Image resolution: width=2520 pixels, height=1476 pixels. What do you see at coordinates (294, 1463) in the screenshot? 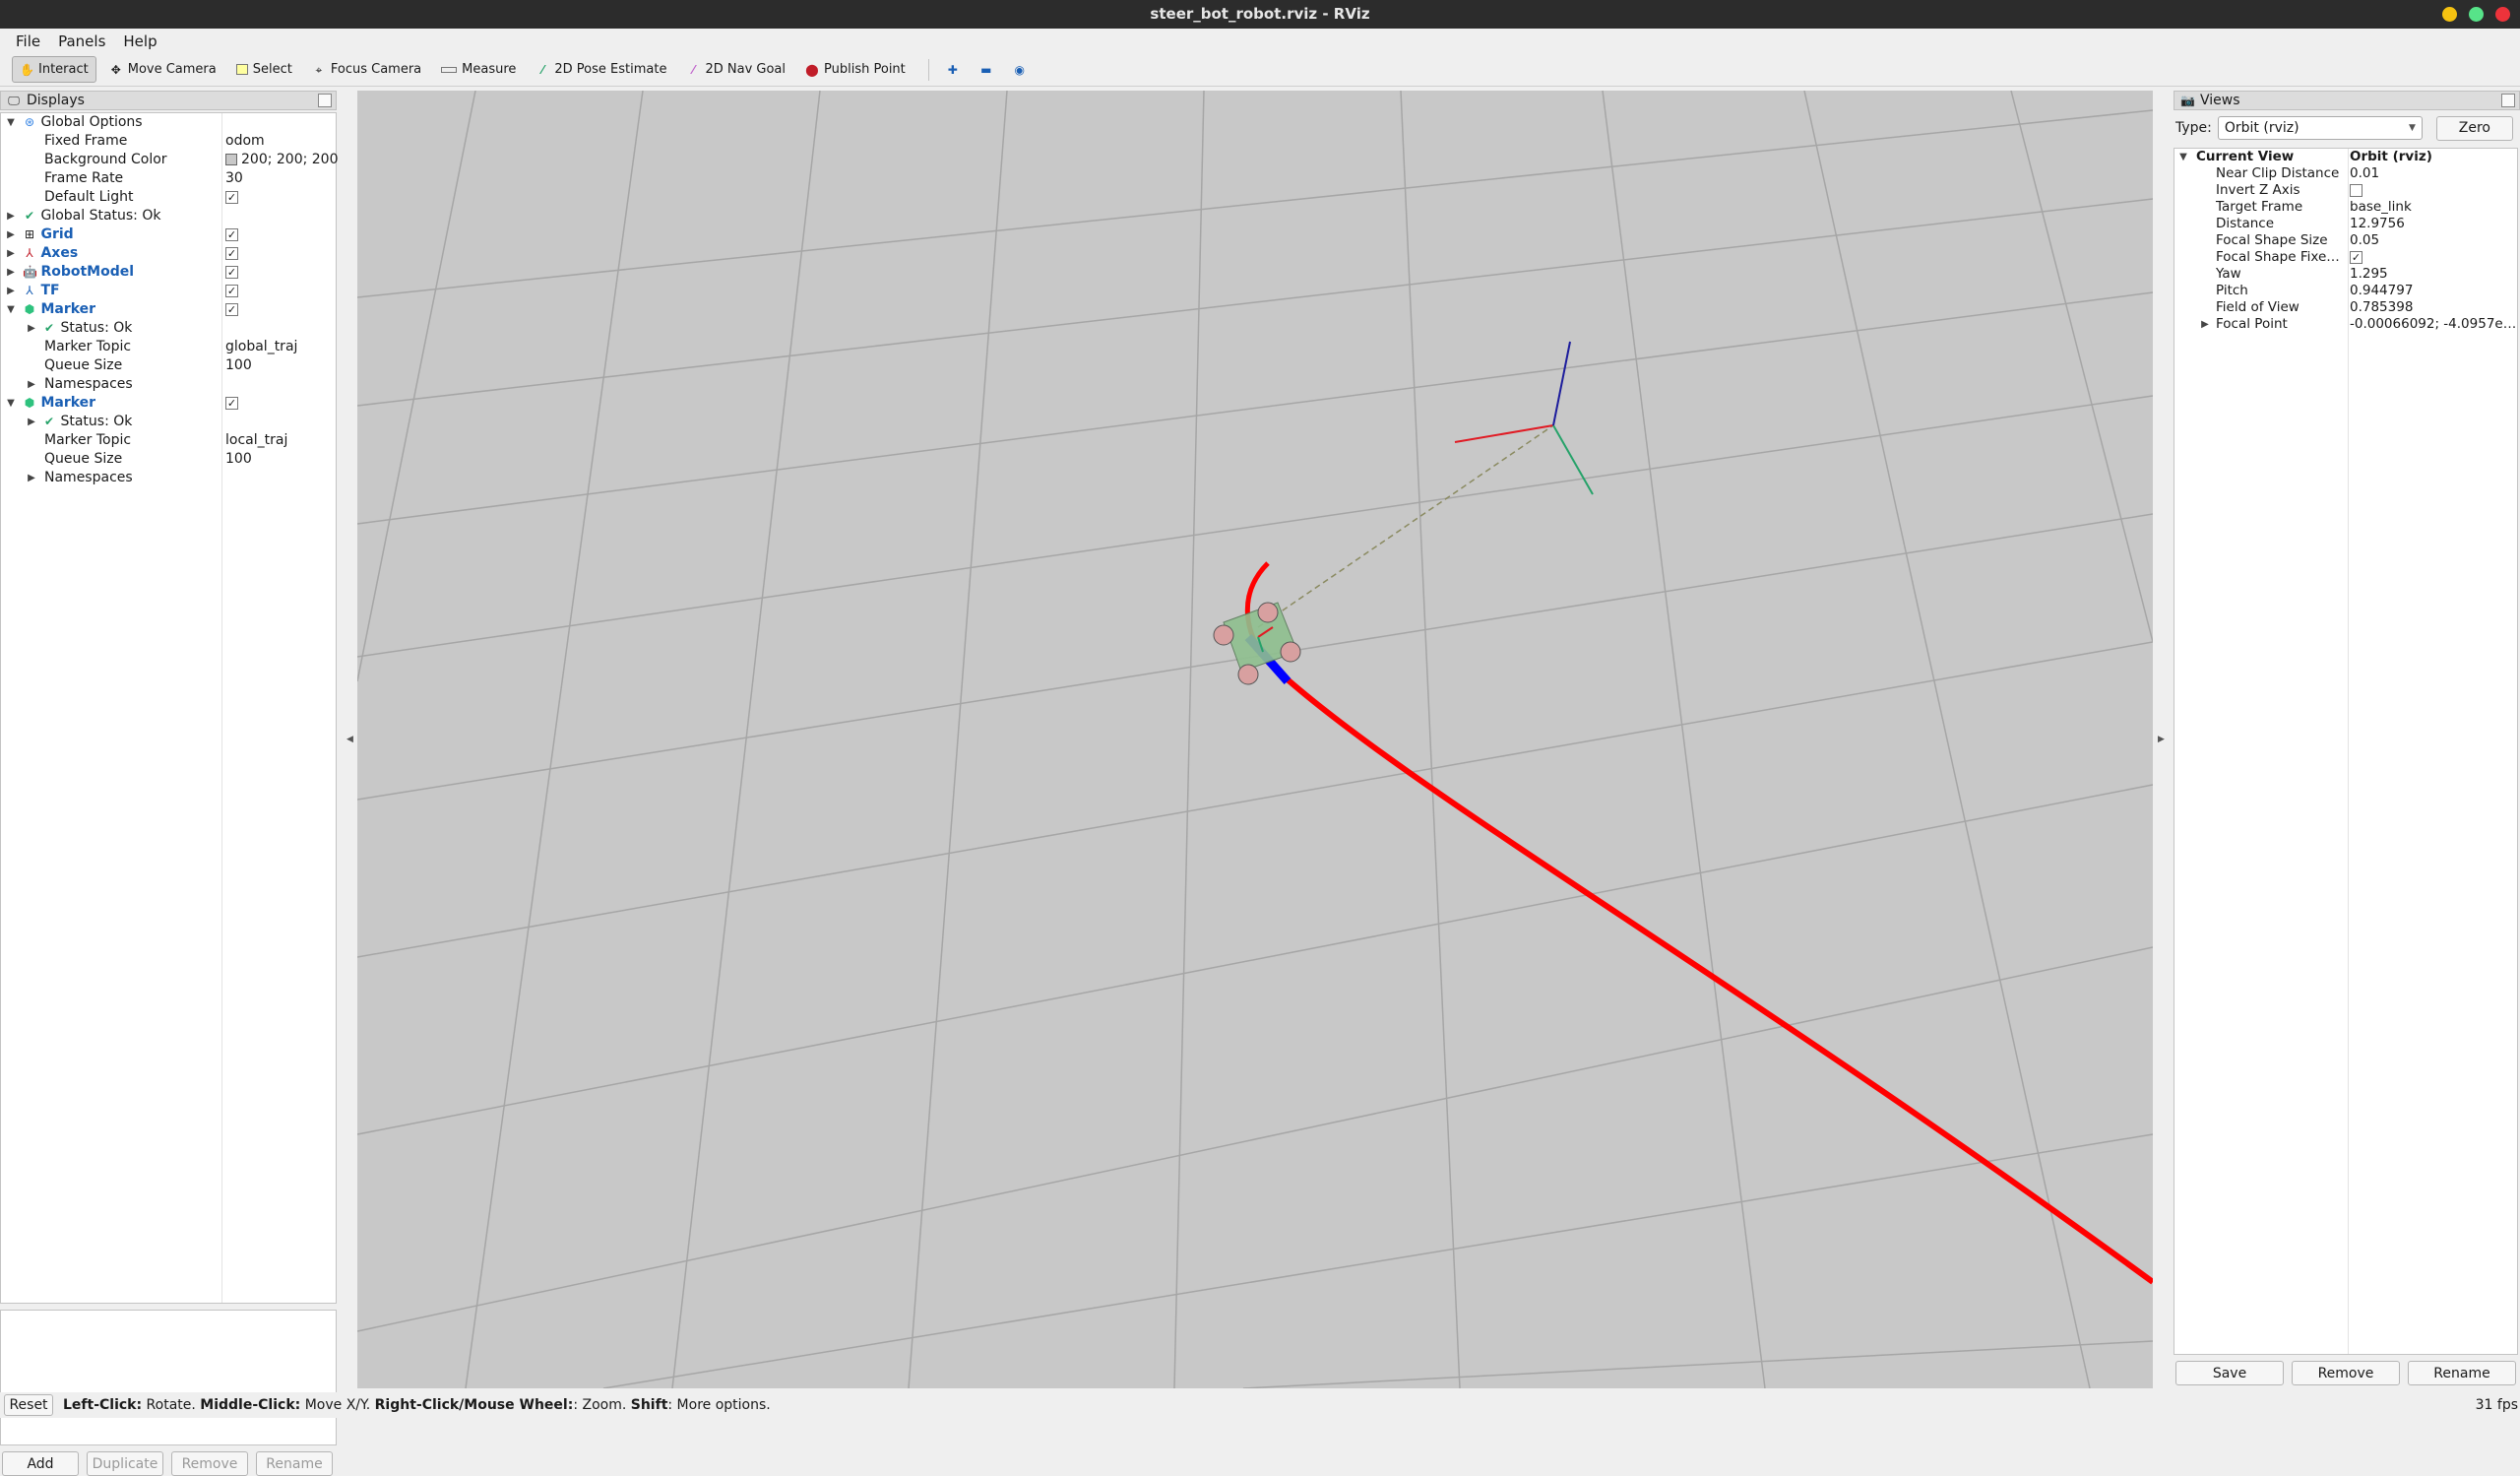
I see `rename-display-button: Rename` at bounding box center [294, 1463].